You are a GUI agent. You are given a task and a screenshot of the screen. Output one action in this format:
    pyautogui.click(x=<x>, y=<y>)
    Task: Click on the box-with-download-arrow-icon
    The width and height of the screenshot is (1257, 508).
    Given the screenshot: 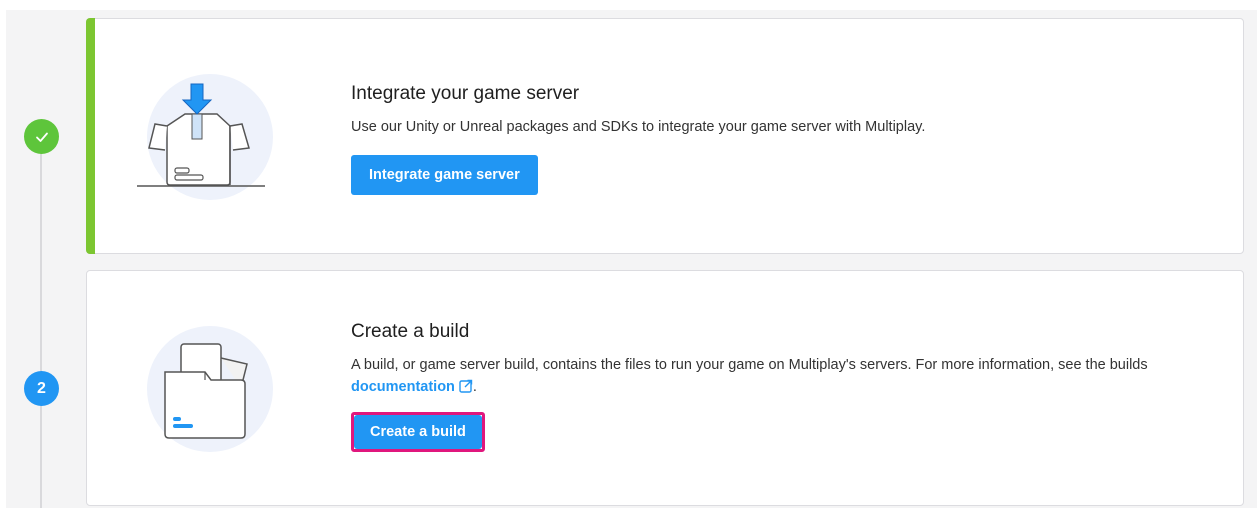 What is the action you would take?
    pyautogui.click(x=201, y=135)
    